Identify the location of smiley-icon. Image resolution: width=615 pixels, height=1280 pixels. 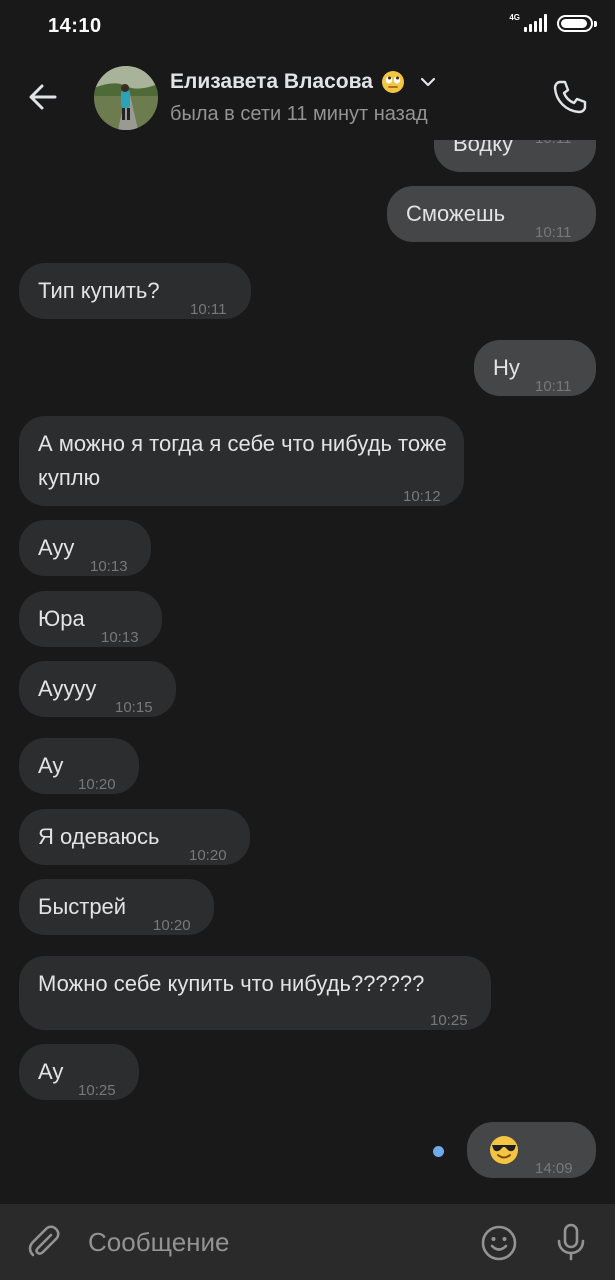
(499, 1243).